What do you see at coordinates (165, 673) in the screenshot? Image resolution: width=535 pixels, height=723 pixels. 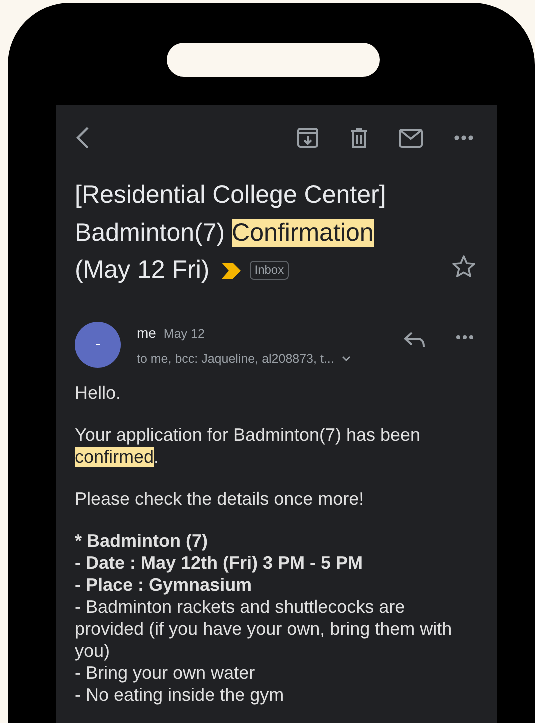 I see `detail-line: - Bring your own water` at bounding box center [165, 673].